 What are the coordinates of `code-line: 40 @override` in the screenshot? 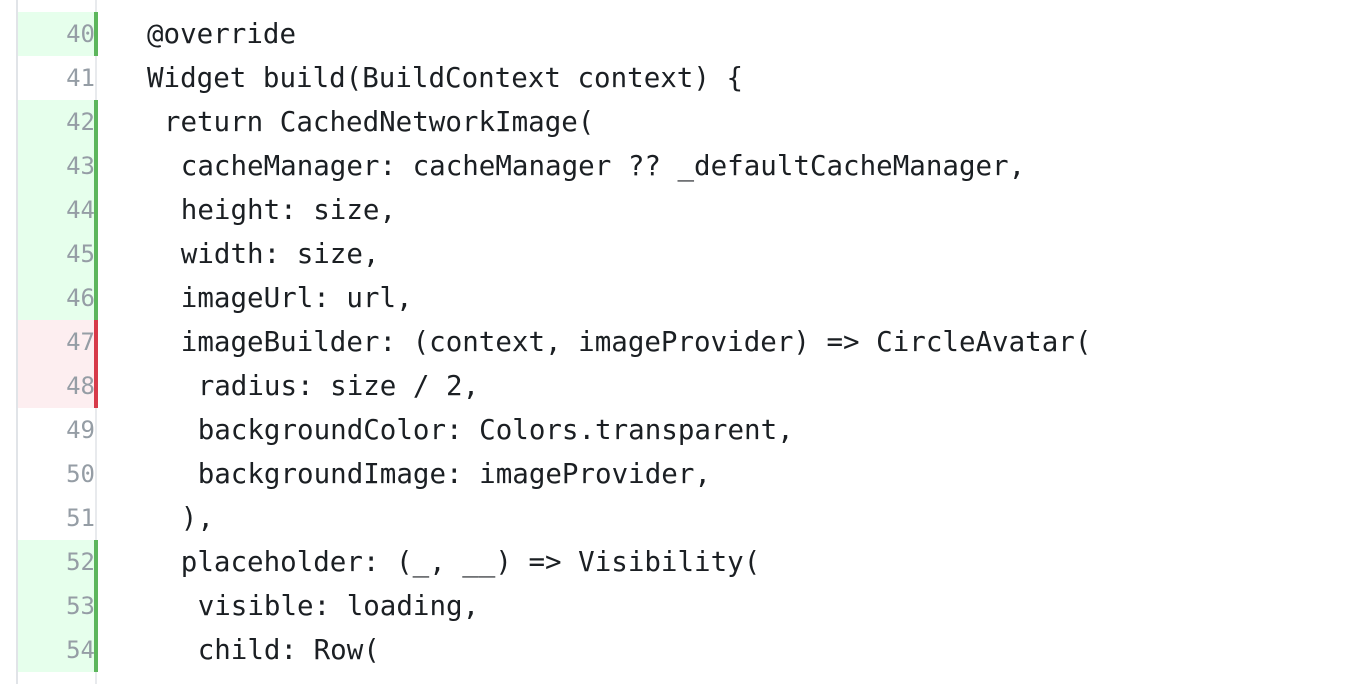 It's located at (686, 34).